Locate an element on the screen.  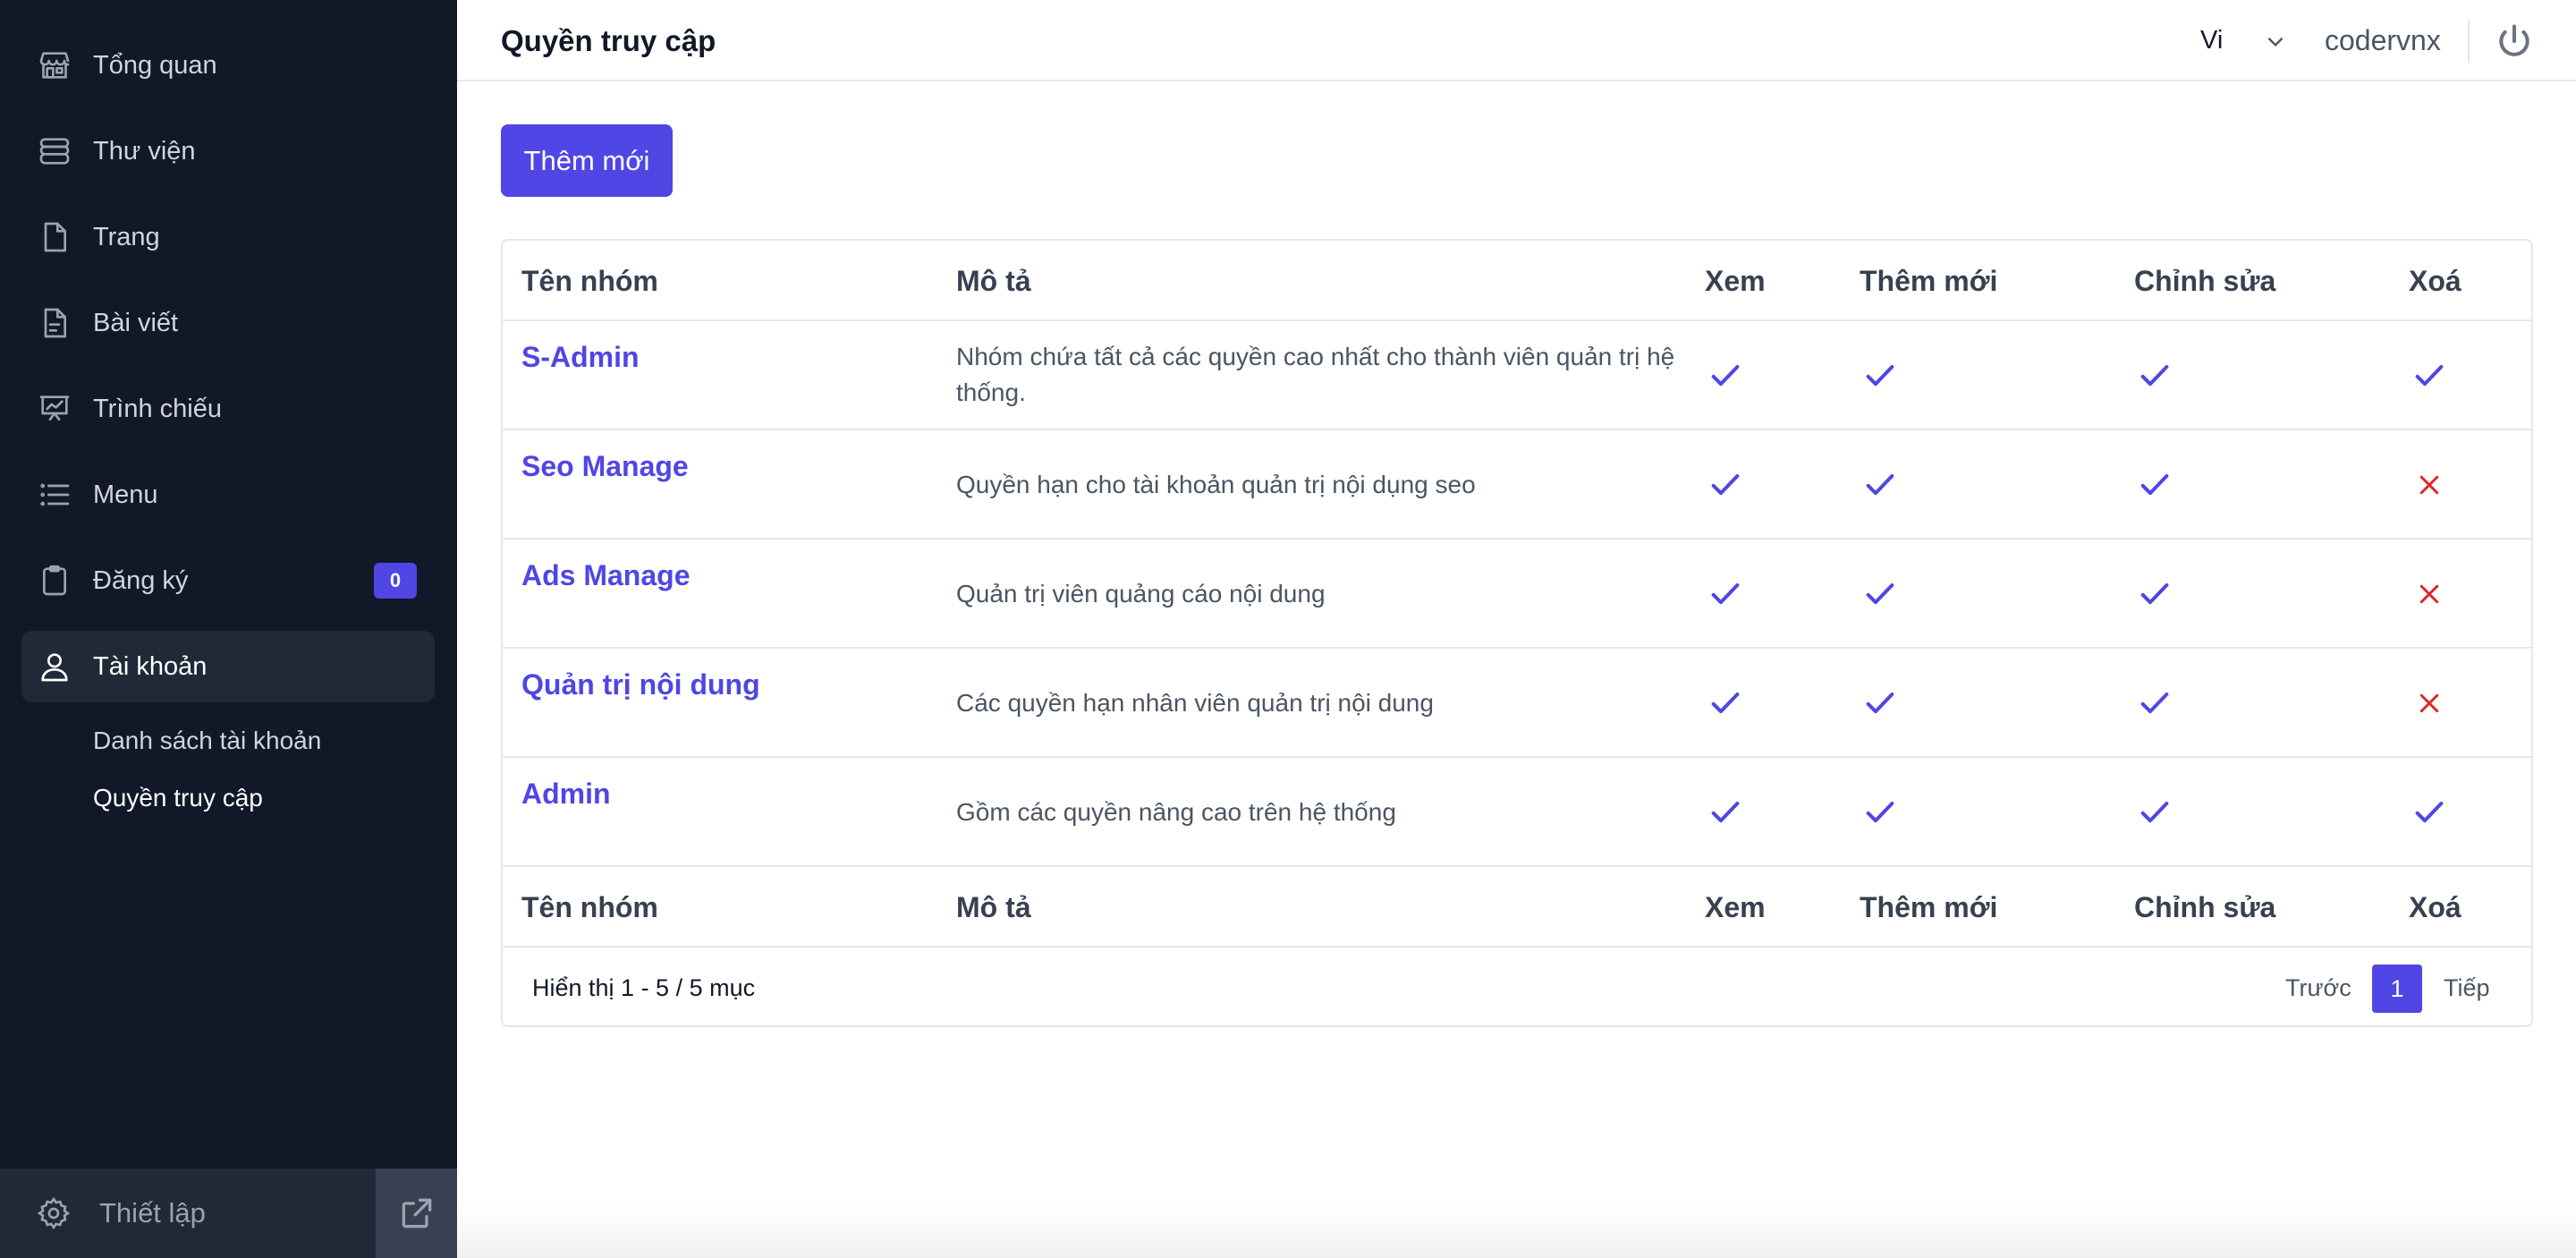
sidebar-item-label: Tài khoản is located at coordinates (150, 666).